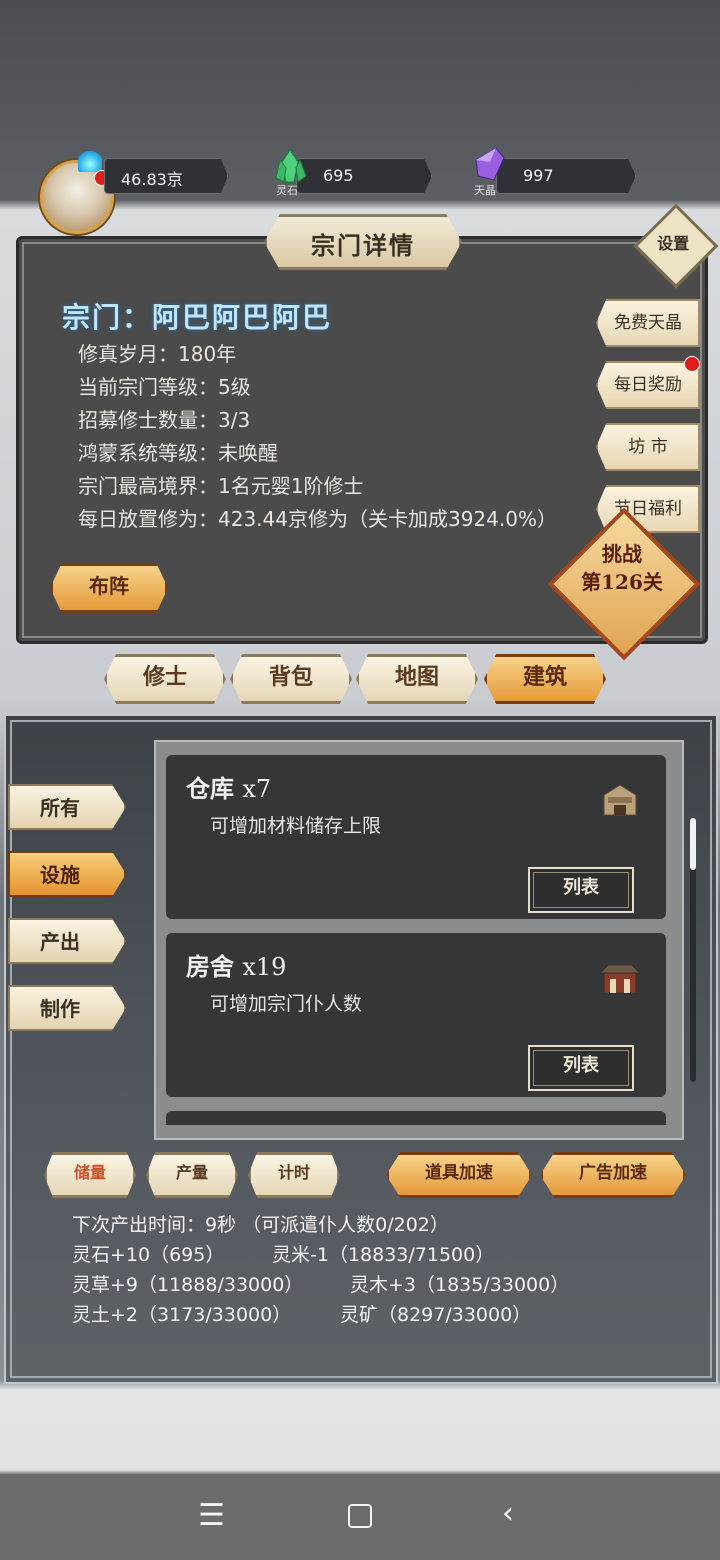  Describe the element at coordinates (257, 789) in the screenshot. I see `building-count: x7` at that location.